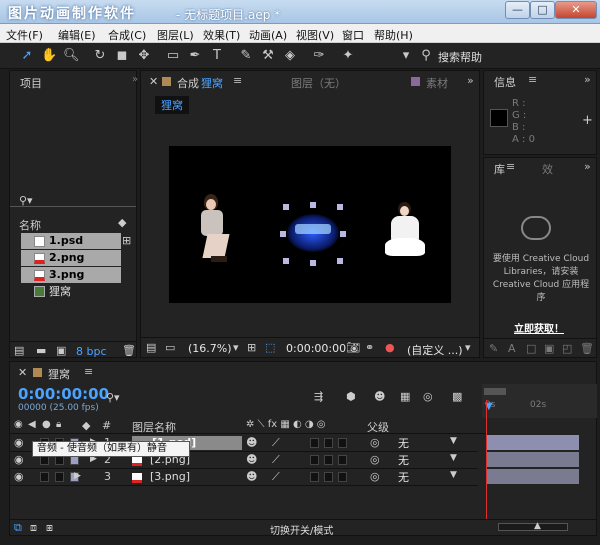  I want to click on brush-icon: ✎, so click(493, 348).